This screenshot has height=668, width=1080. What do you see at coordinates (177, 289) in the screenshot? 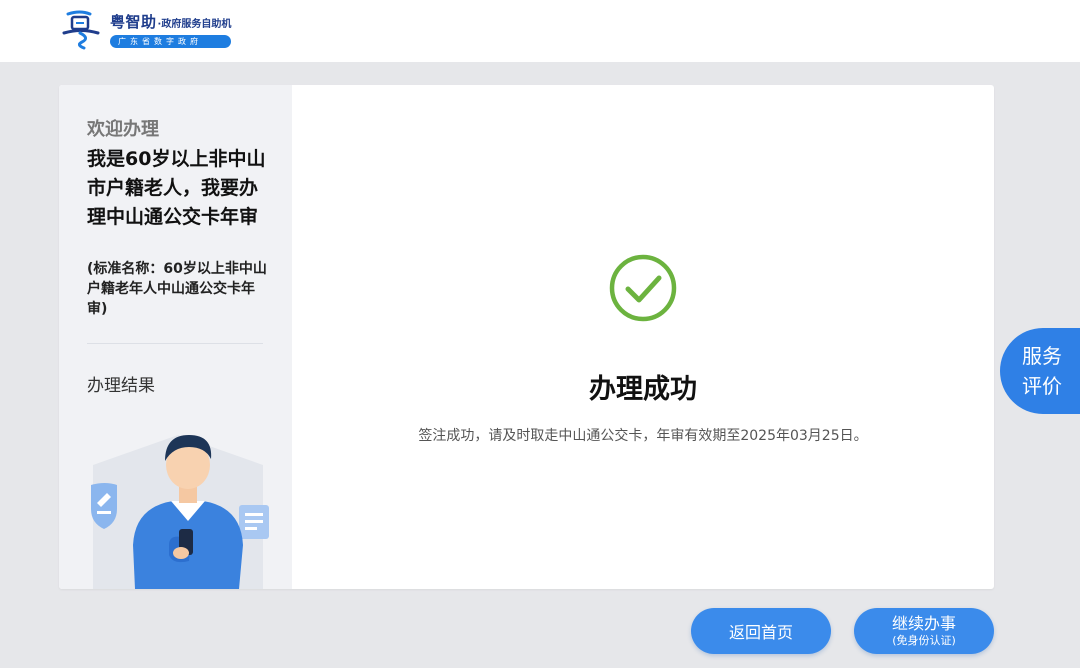
I see `service-standard-name: (标准名称：60岁以上非中山户籍老年人中山通公交卡年审)` at bounding box center [177, 289].